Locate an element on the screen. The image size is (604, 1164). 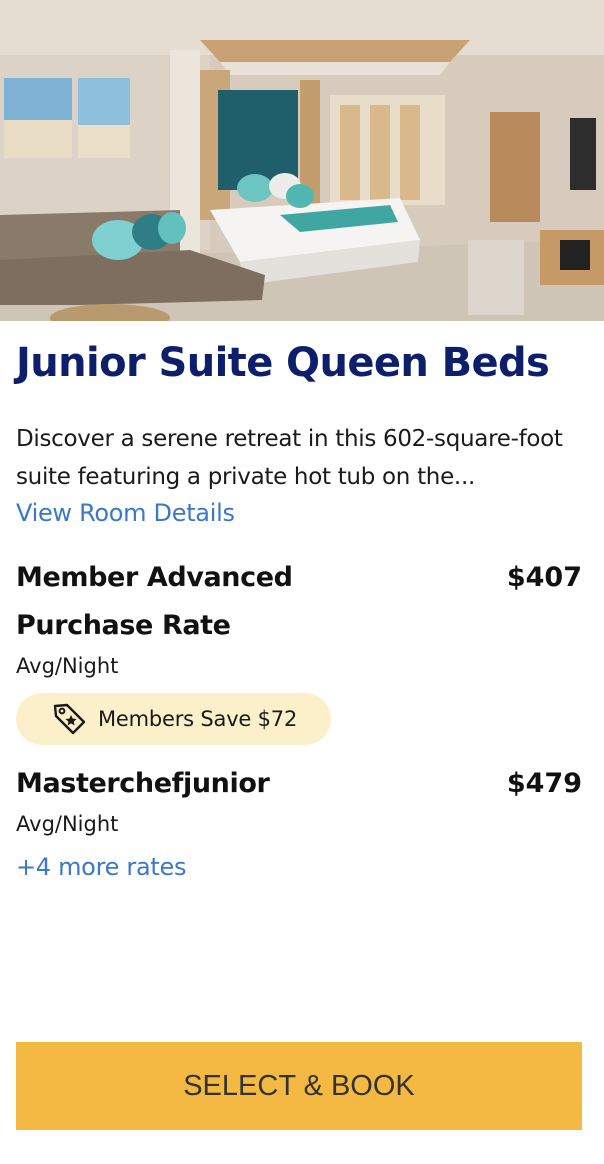
more-rates-link: +4 more rates is located at coordinates (101, 867).